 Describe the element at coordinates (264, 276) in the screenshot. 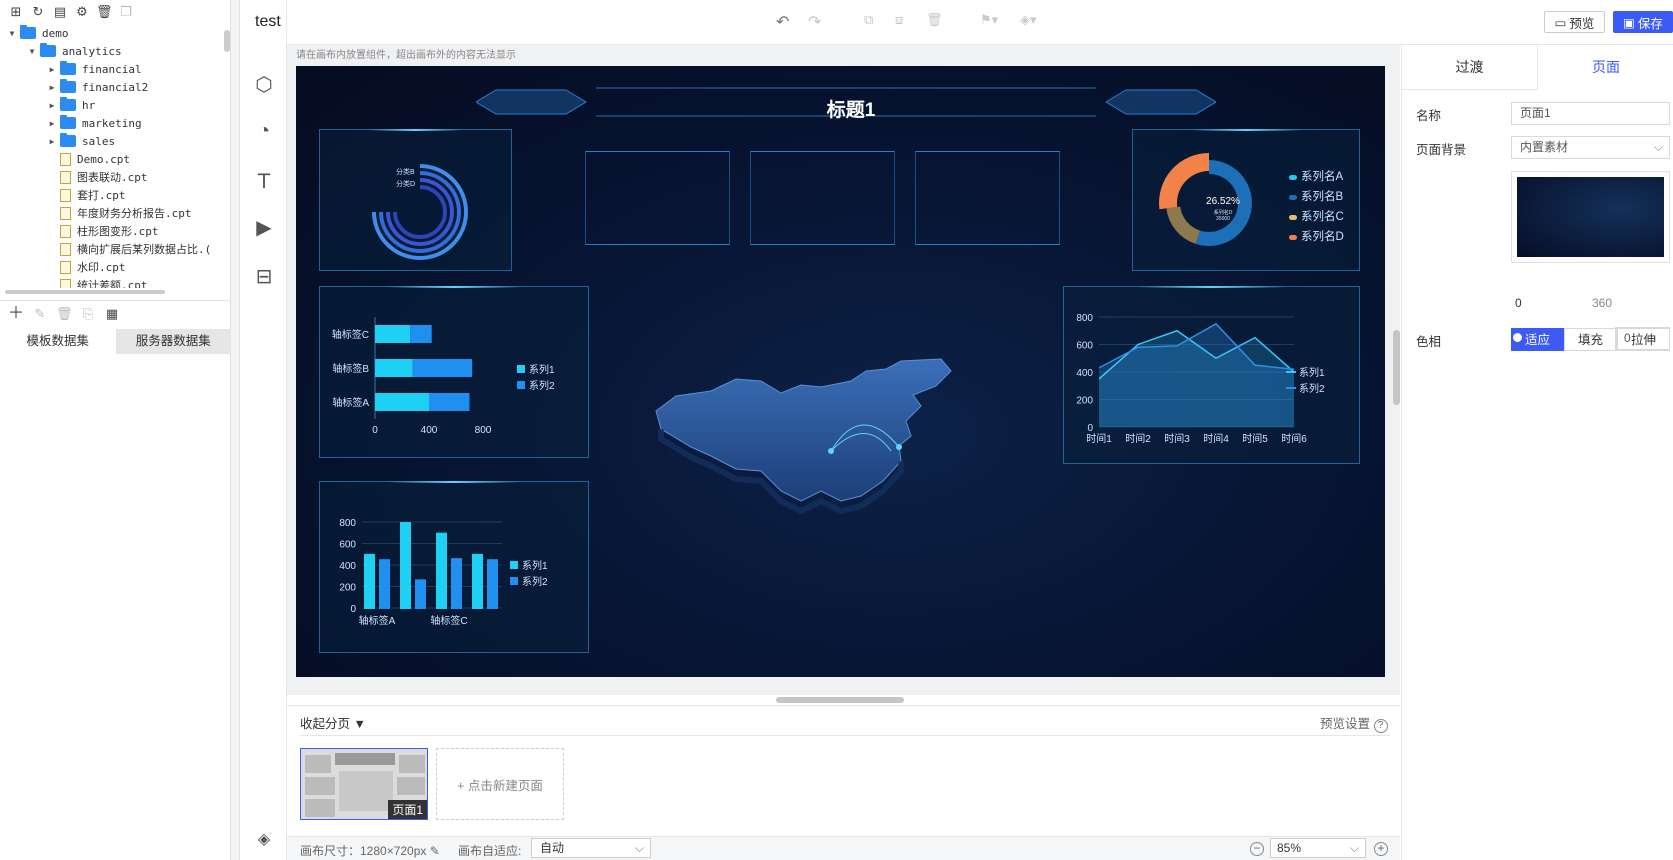

I see `inbox-icon: ⊟` at that location.